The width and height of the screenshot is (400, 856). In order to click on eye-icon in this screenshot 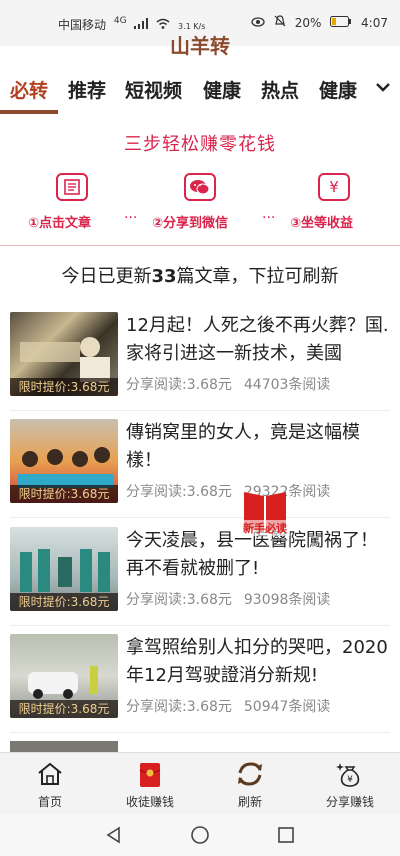, I will do `click(260, 23)`.